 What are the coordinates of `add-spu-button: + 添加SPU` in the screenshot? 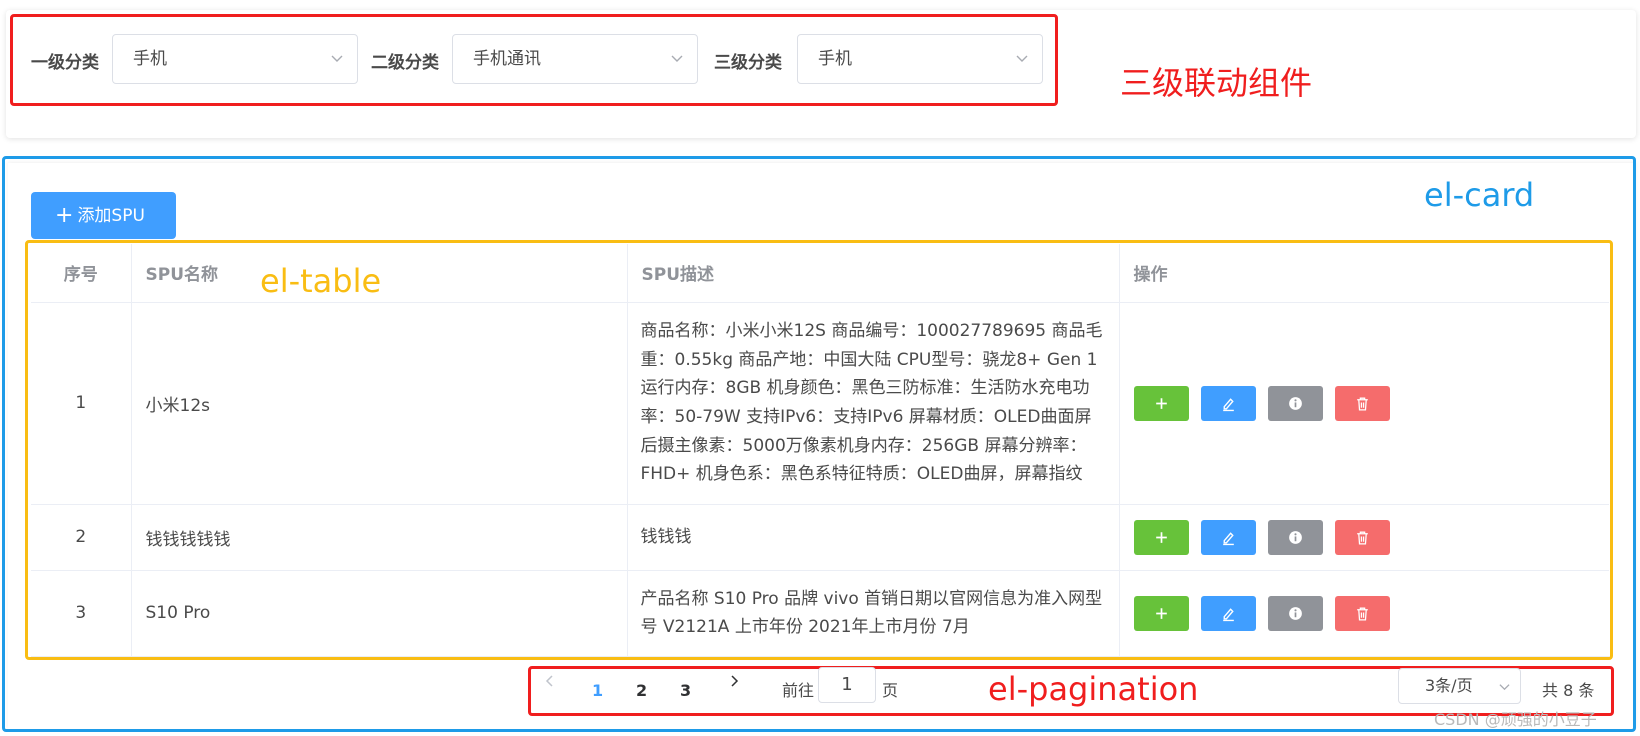 It's located at (103, 215).